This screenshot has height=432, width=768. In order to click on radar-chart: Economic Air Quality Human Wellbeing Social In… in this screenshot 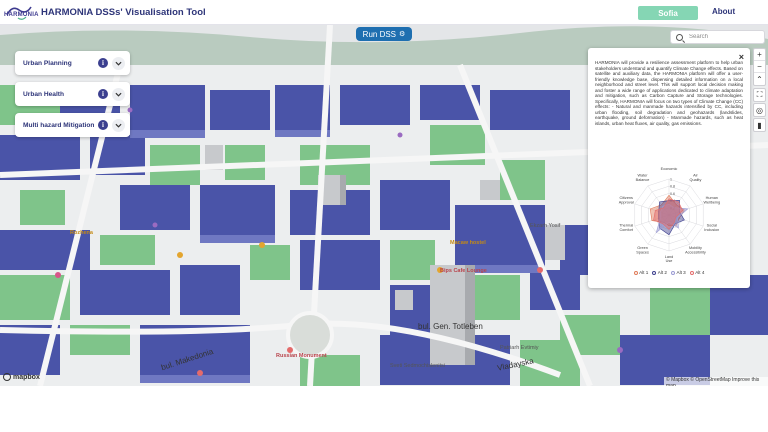, I will do `click(669, 215)`.